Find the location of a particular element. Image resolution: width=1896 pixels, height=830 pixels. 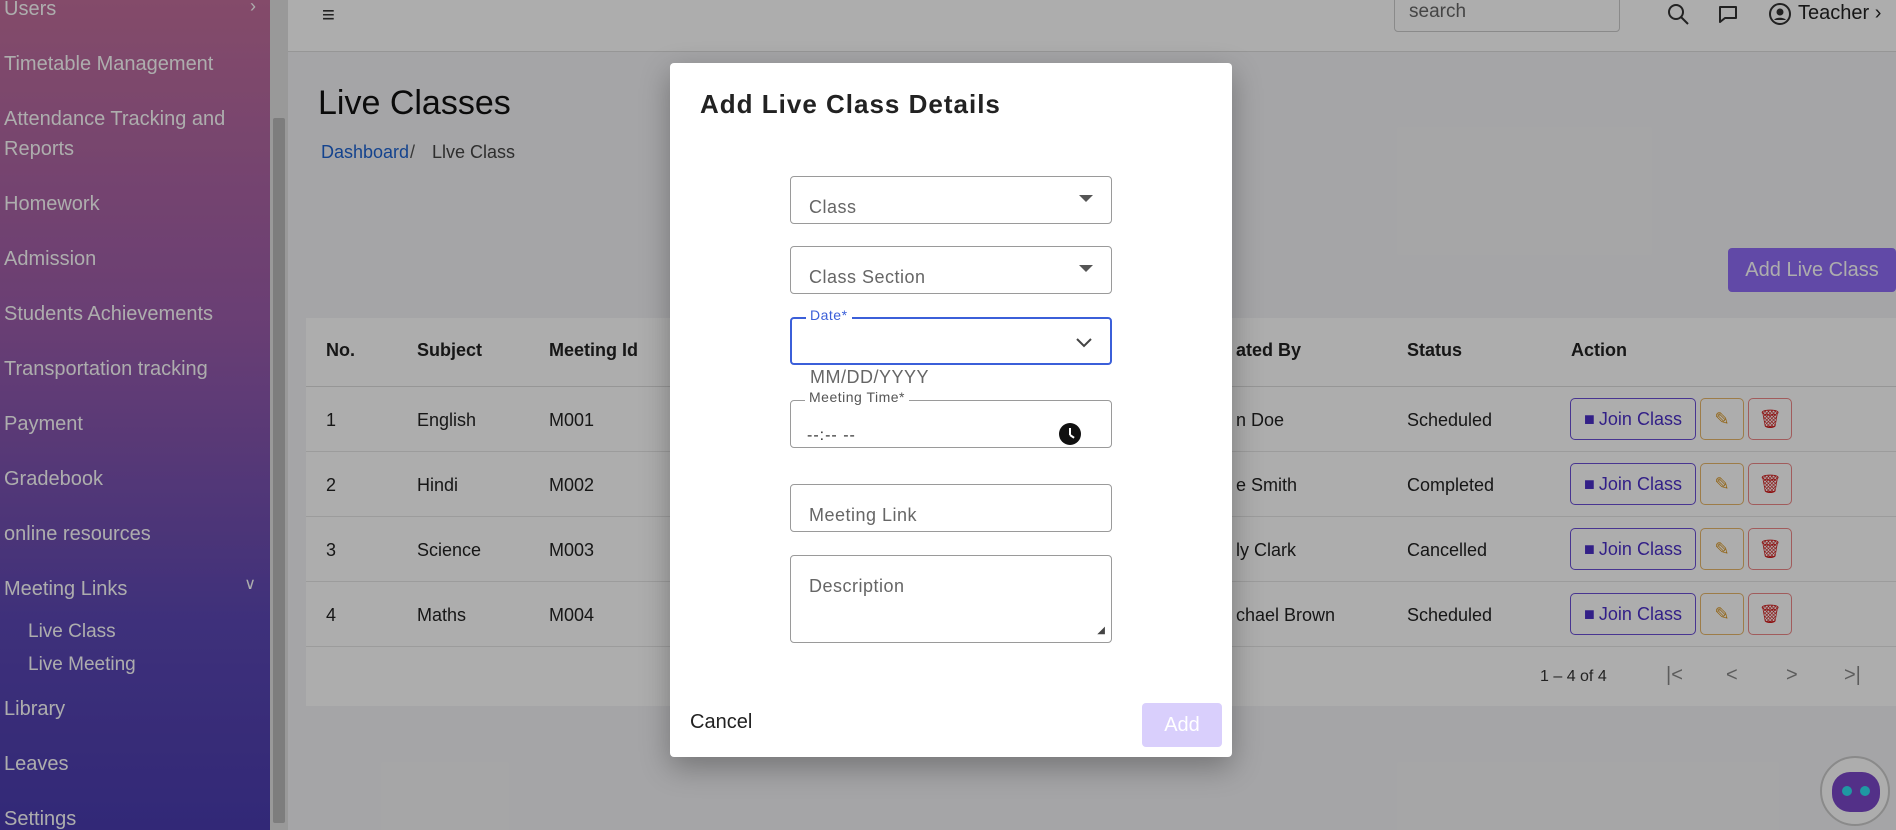

meeting-time-value: --:-- -- is located at coordinates (831, 435).